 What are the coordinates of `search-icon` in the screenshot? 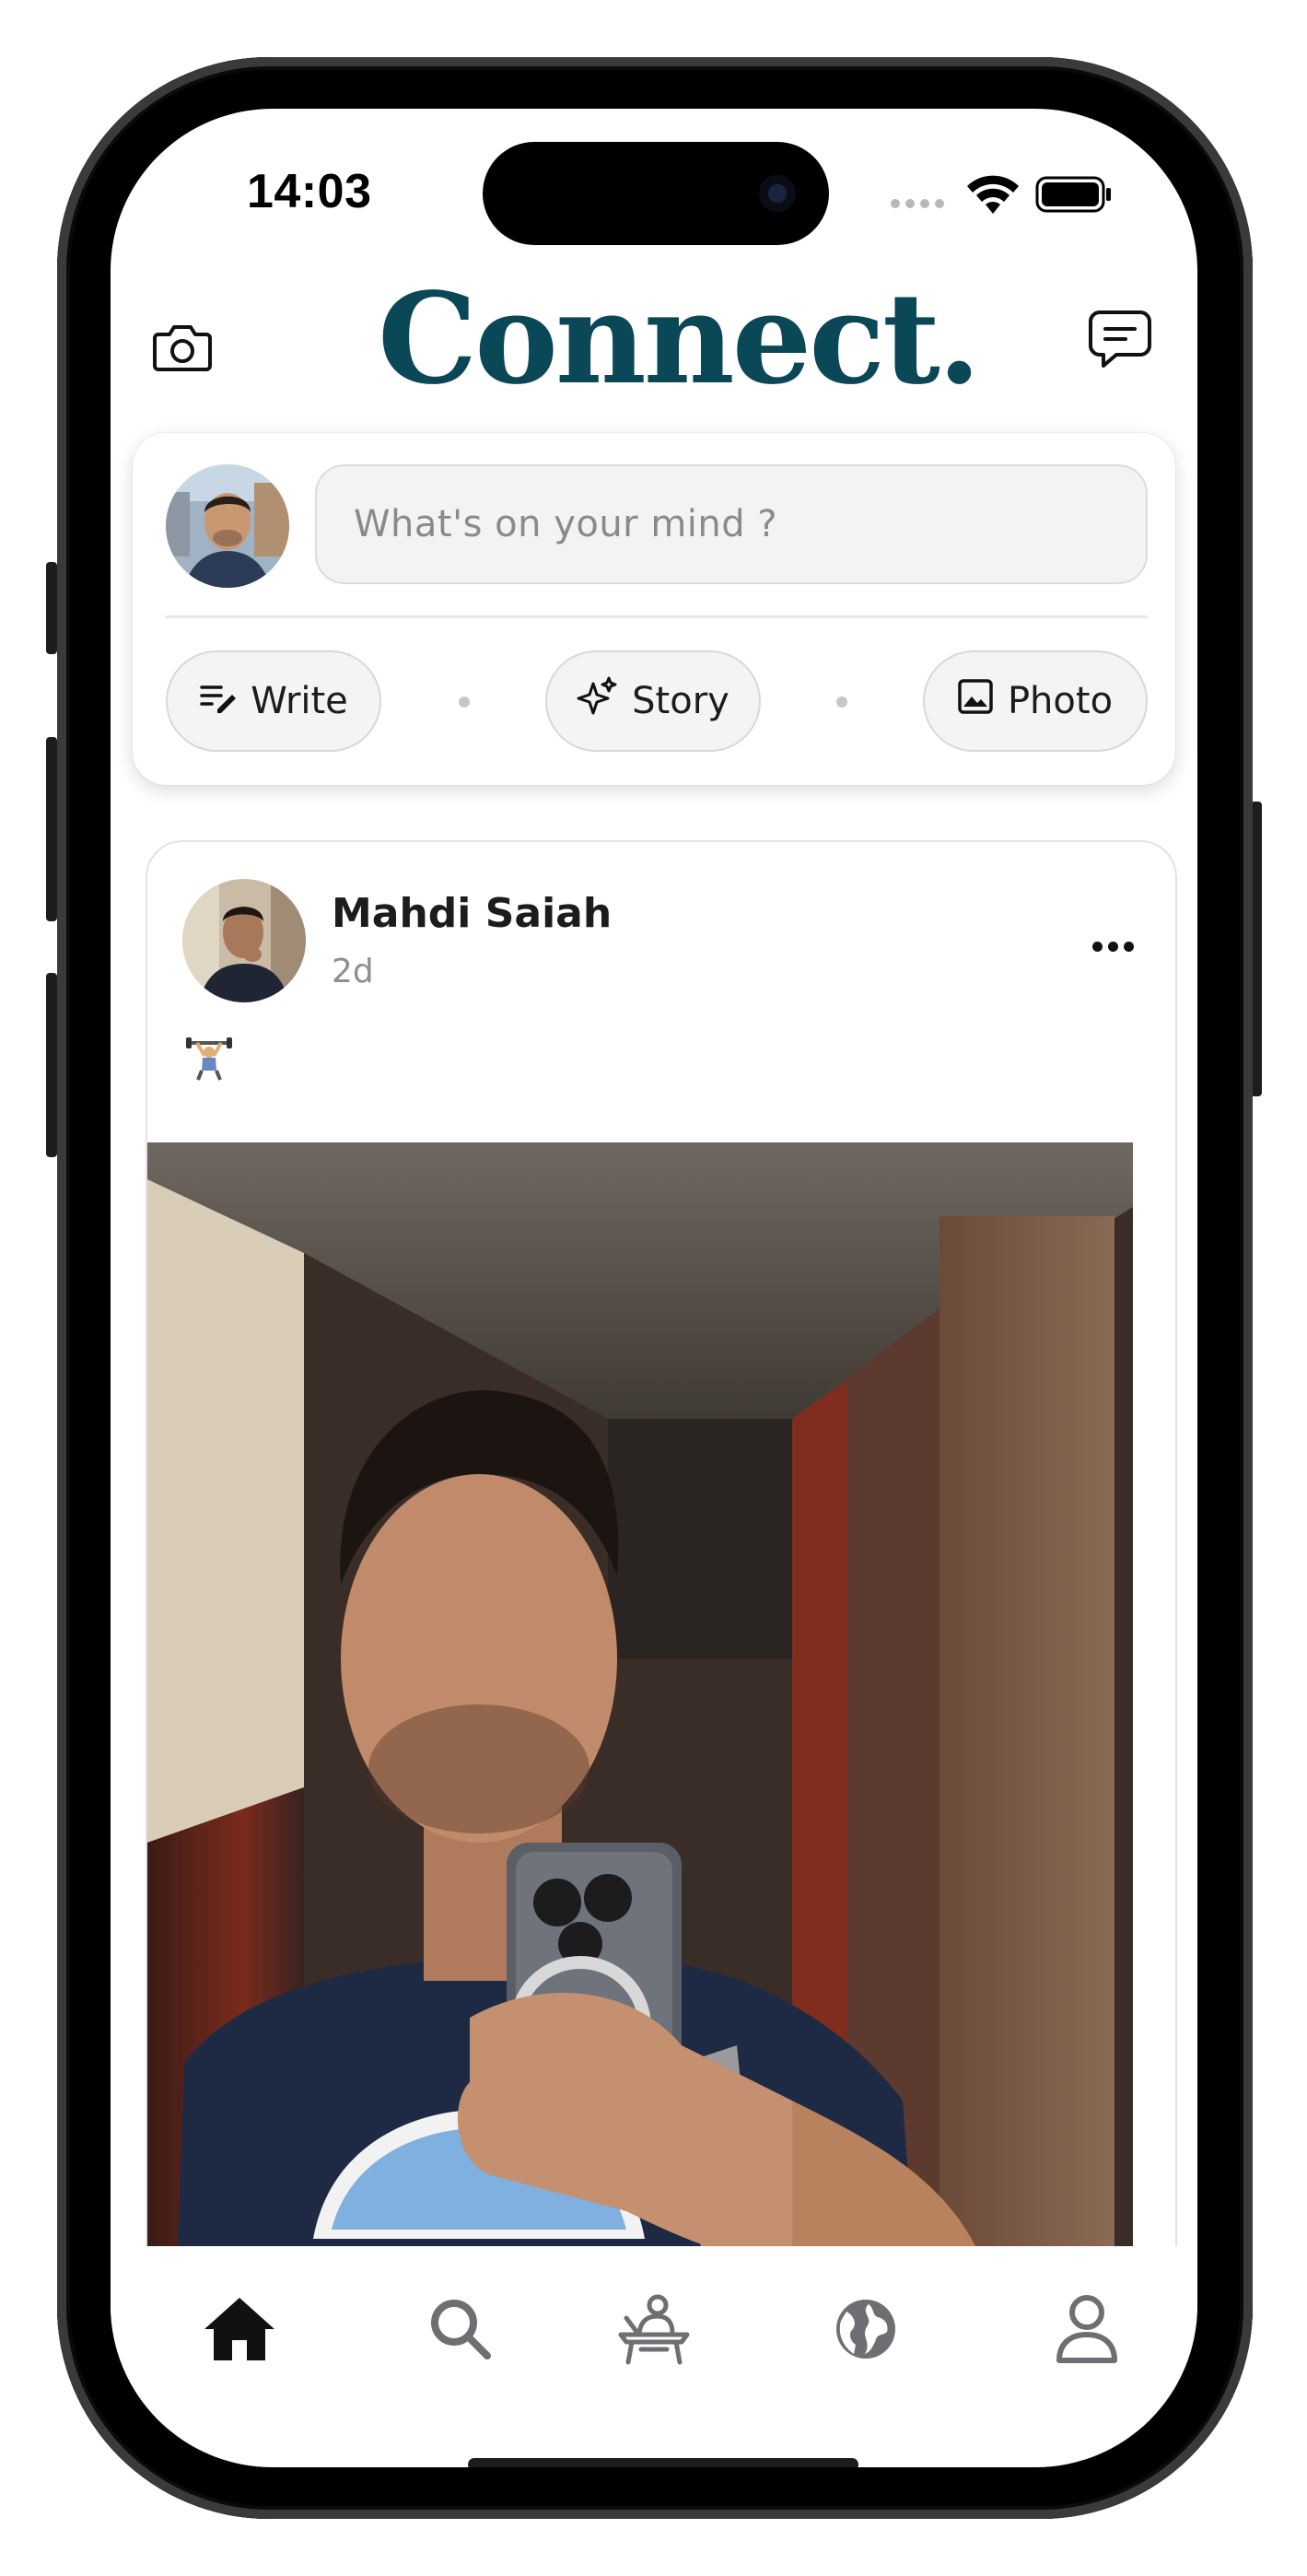 It's located at (461, 2330).